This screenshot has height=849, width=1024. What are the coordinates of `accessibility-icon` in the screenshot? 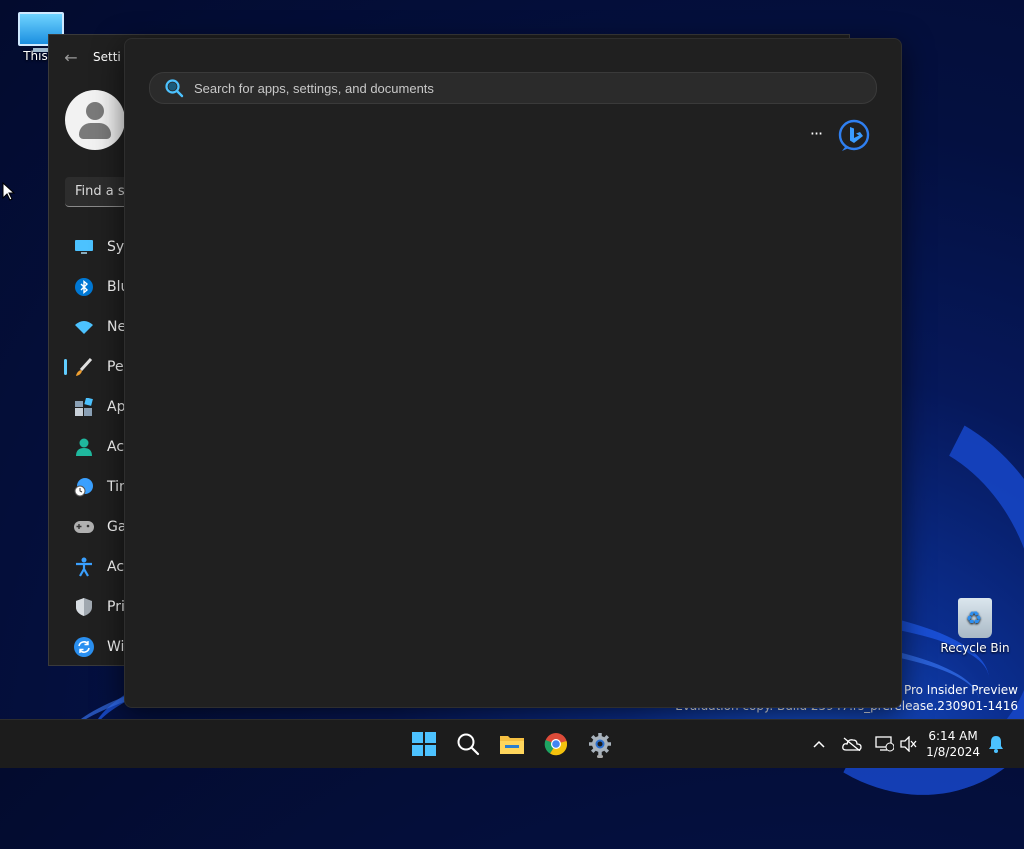 It's located at (84, 567).